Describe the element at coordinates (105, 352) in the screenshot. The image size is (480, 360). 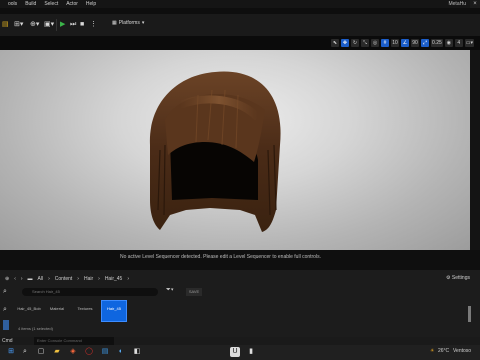
I see `photos-icon: ▤` at that location.